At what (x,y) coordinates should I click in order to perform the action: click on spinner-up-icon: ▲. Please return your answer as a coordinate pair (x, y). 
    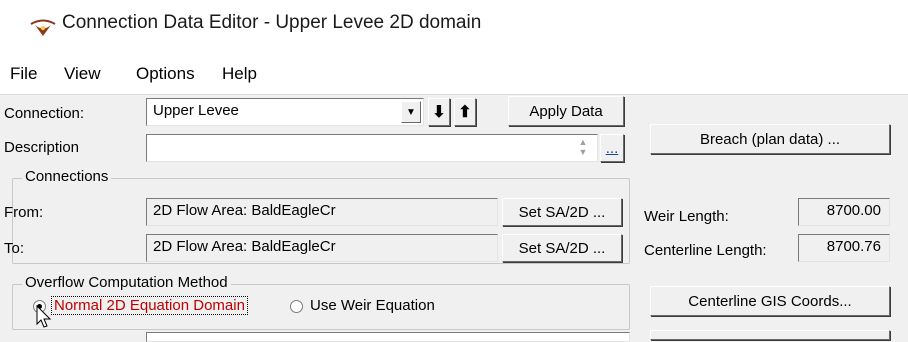
    Looking at the image, I should click on (583, 142).